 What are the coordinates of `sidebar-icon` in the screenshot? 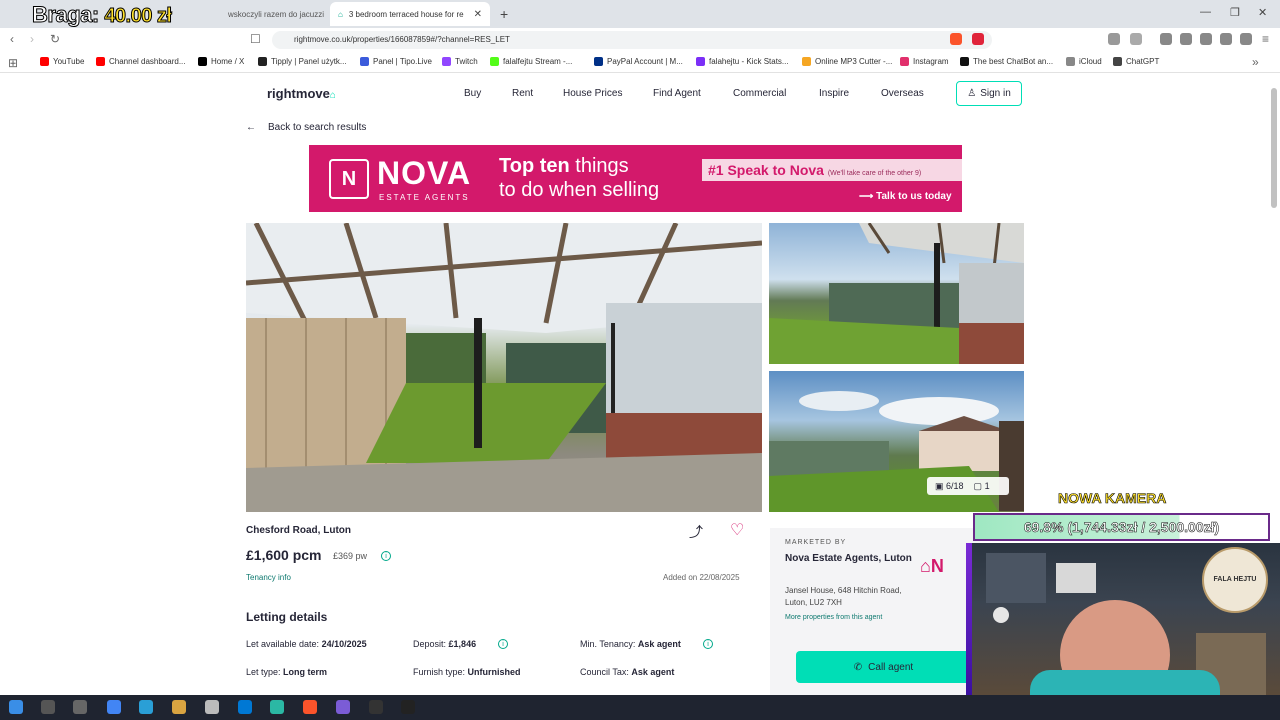 It's located at (1186, 39).